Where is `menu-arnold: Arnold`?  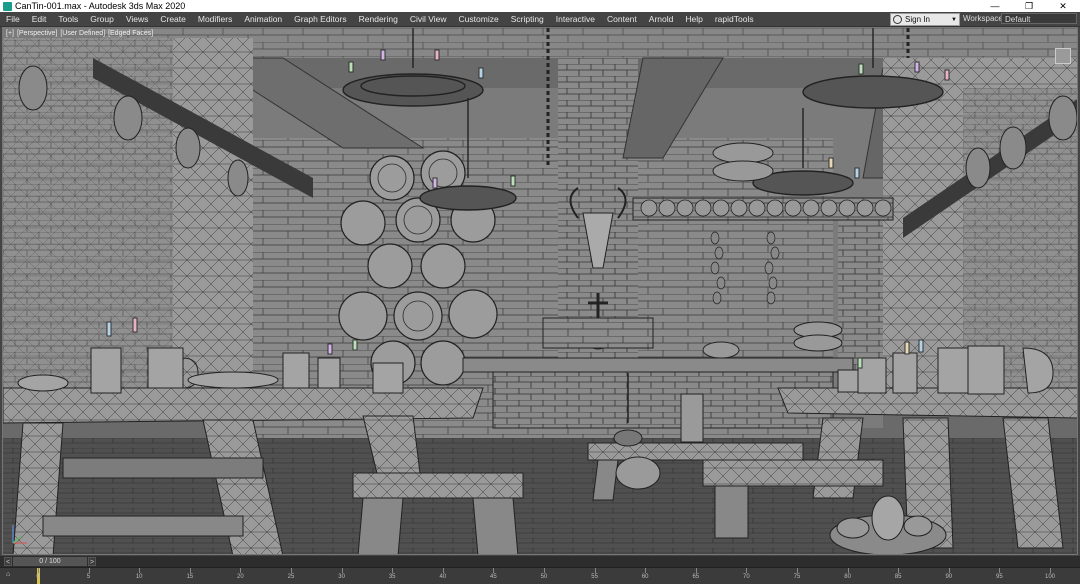 menu-arnold: Arnold is located at coordinates (661, 19).